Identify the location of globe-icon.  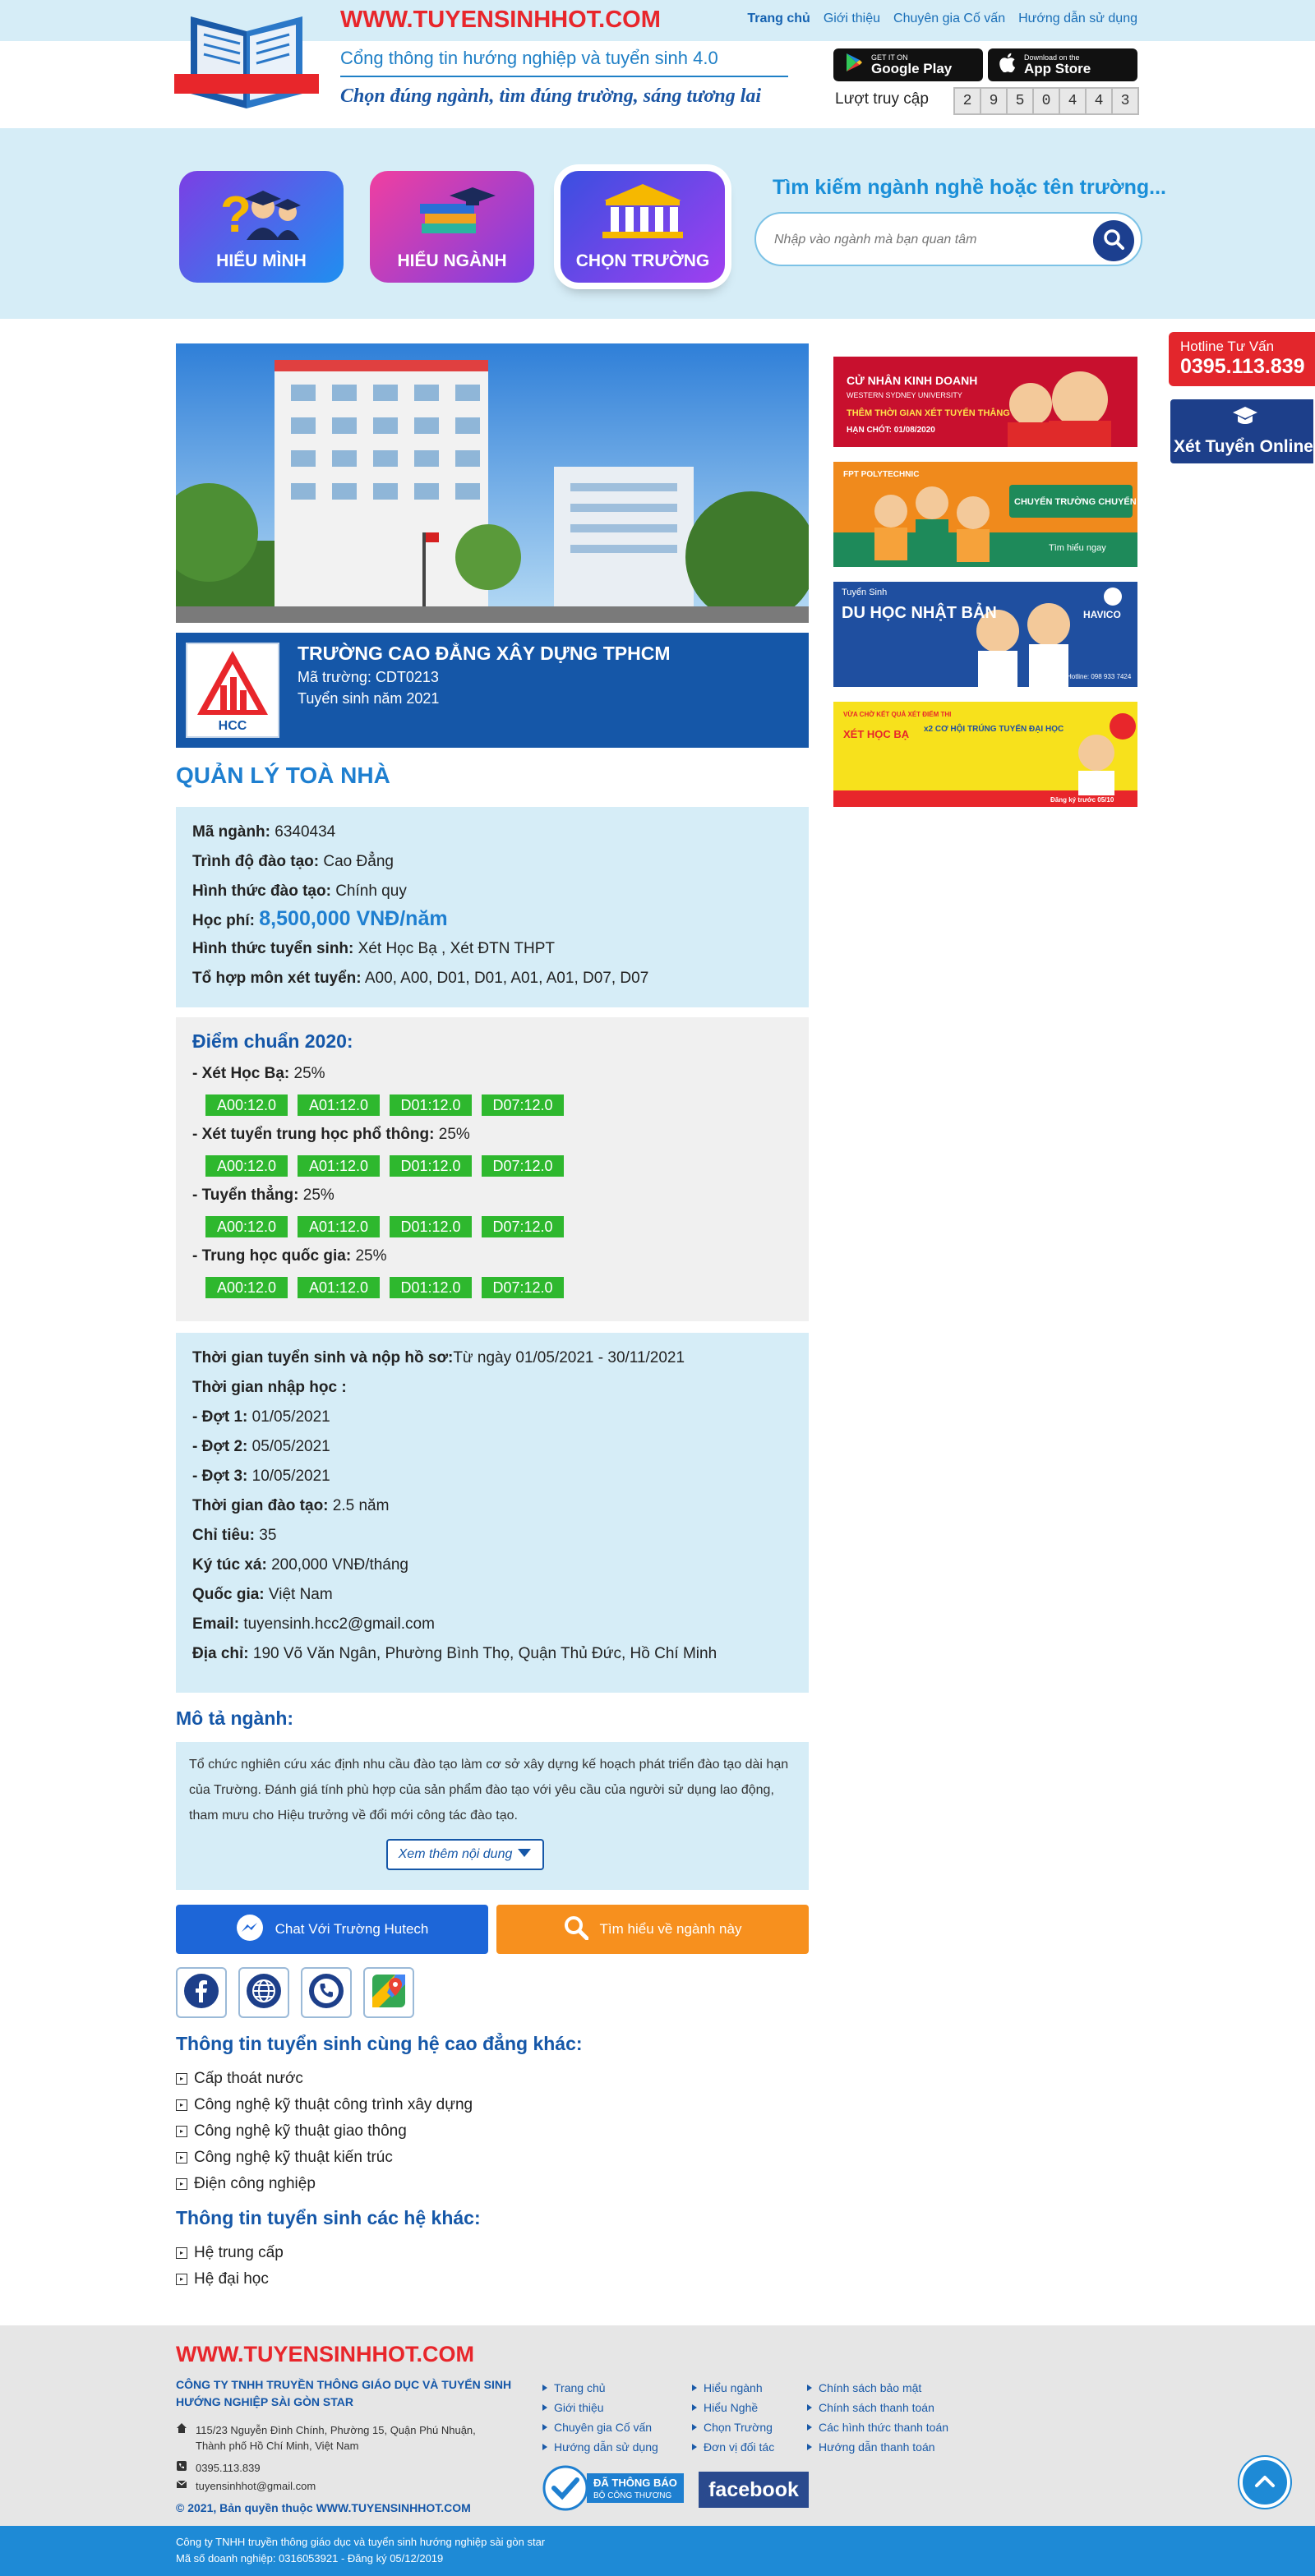
(264, 1993).